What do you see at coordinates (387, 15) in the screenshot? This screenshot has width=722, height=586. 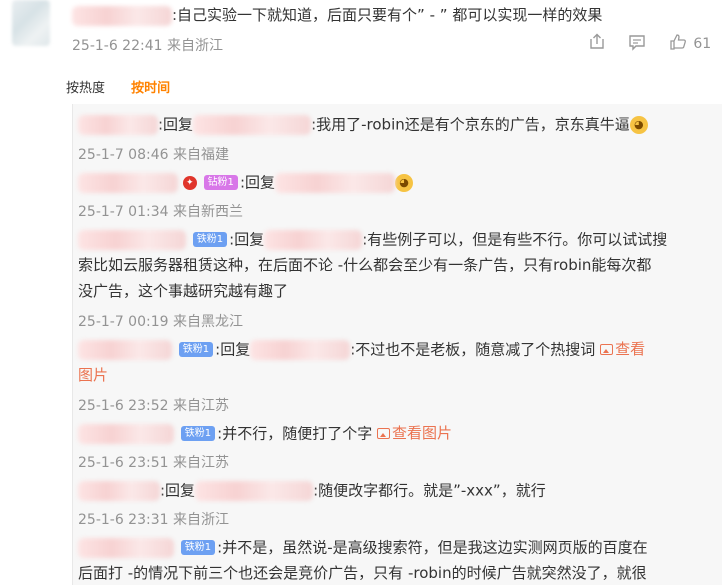 I see `comment-text: :自己实验一下就知道，后面只要有个” - ” 都可以实现一样的效果` at bounding box center [387, 15].